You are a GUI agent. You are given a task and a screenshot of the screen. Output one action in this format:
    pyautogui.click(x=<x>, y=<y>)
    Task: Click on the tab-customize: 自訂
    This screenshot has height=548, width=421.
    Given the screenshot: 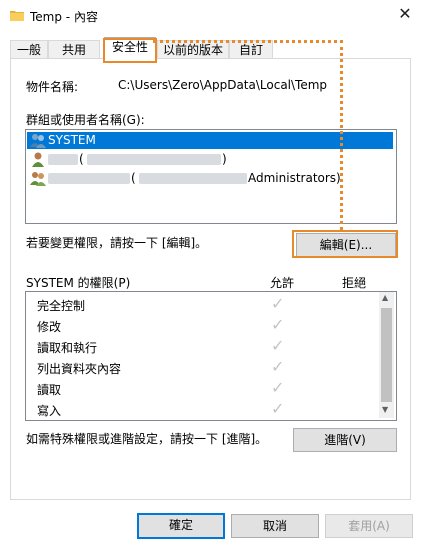 What is the action you would take?
    pyautogui.click(x=251, y=50)
    